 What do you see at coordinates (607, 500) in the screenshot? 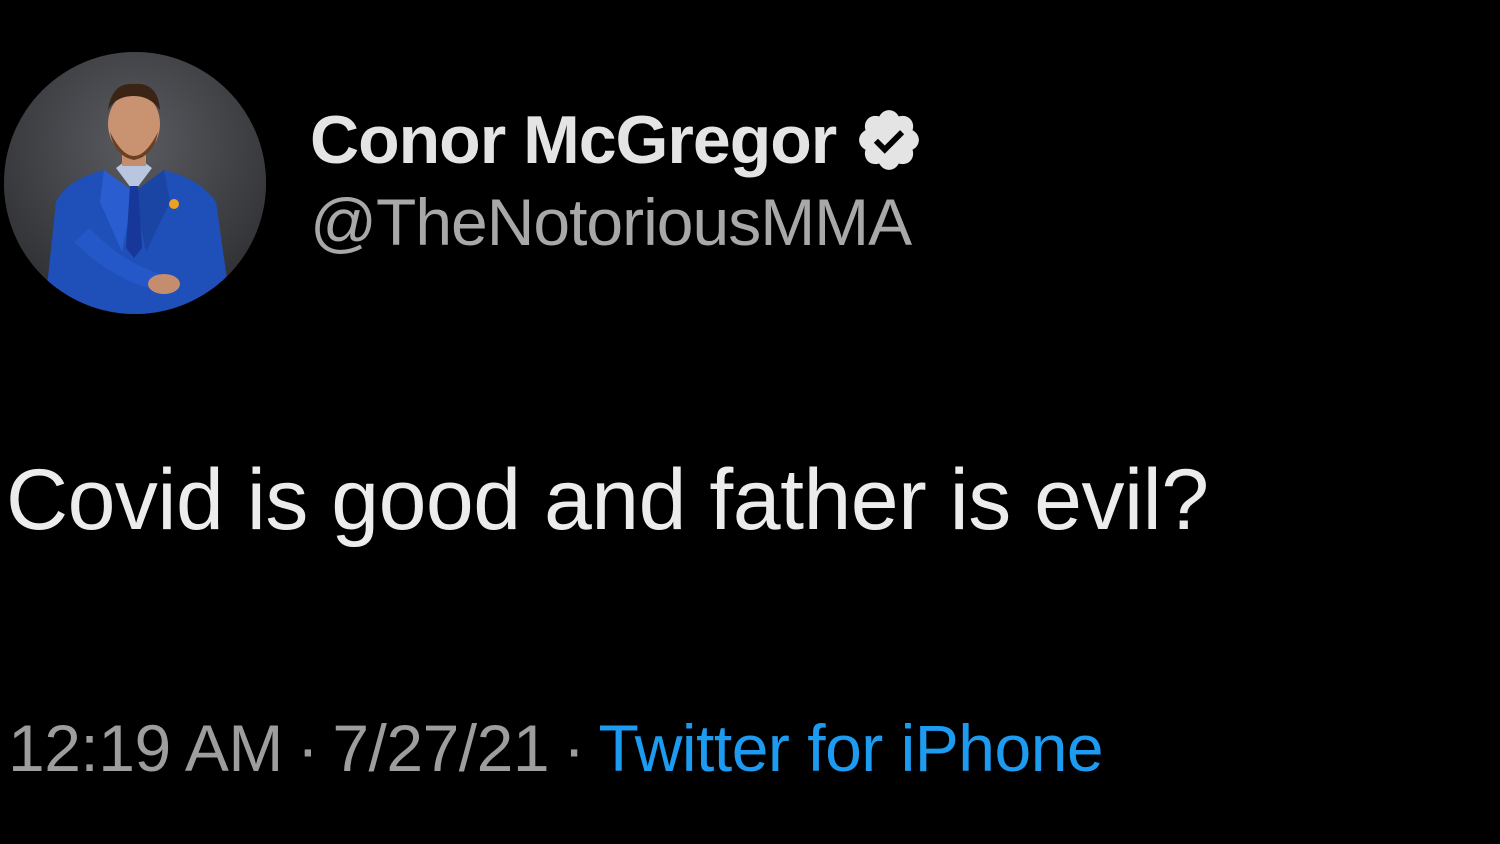
I see `tweet-text: Covid is good and father is evil?` at bounding box center [607, 500].